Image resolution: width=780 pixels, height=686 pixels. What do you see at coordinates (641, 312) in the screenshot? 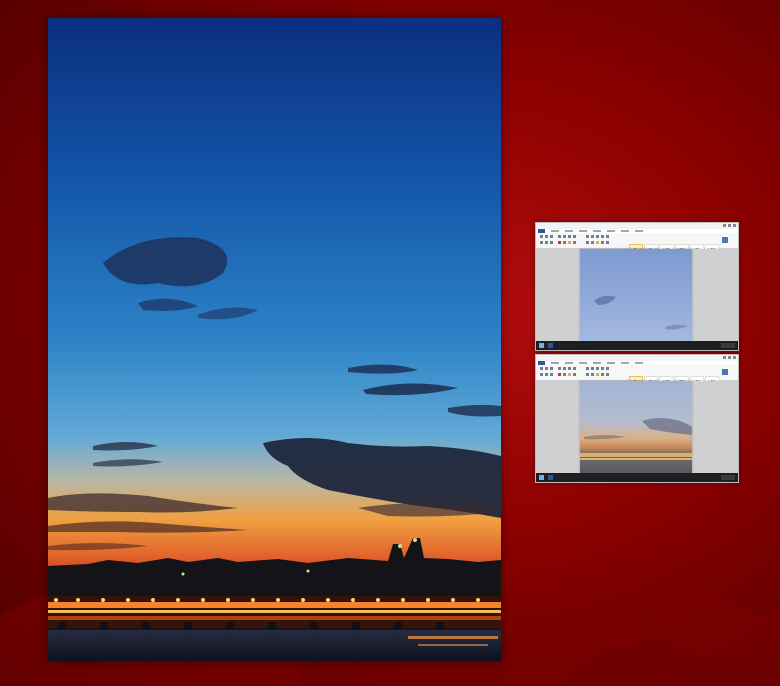
I see `page-image-sky-top` at bounding box center [641, 312].